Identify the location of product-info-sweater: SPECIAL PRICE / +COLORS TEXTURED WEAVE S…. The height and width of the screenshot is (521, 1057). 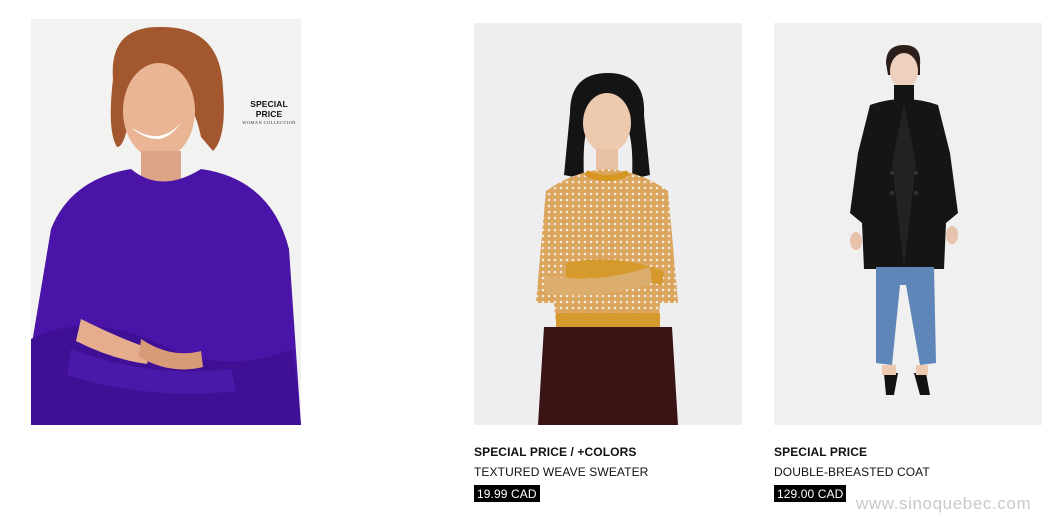
(561, 474).